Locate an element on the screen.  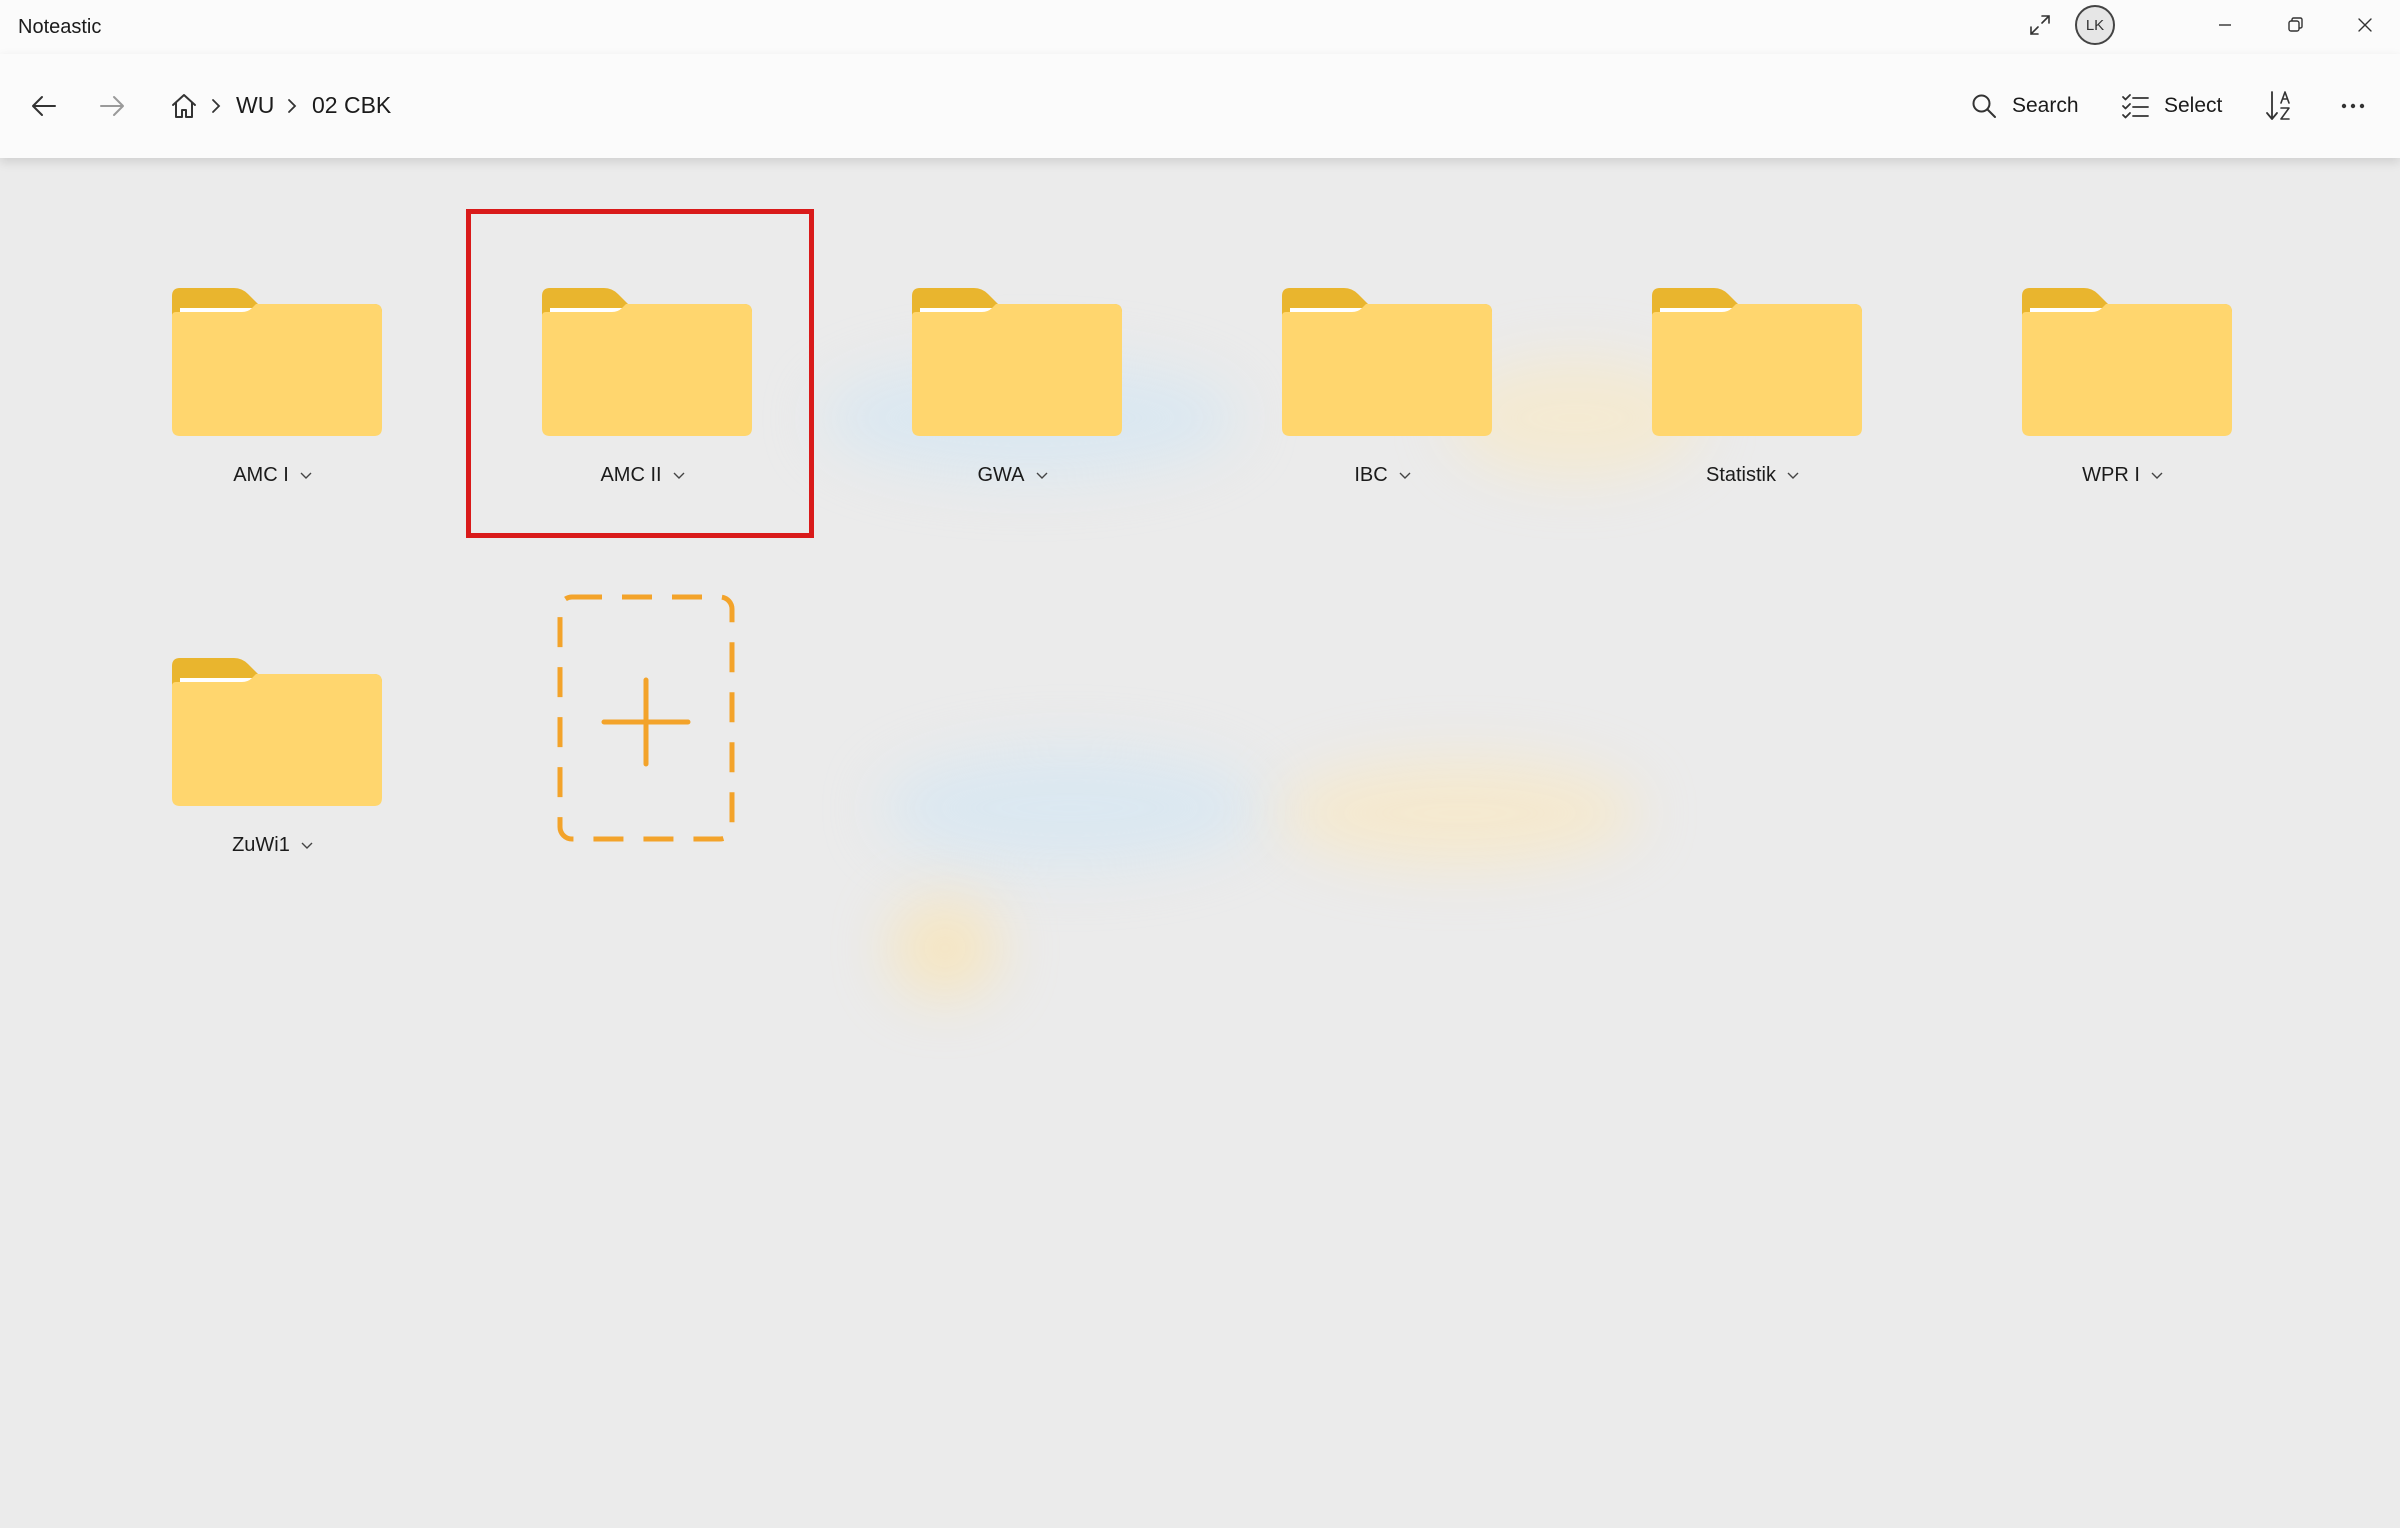
home-icon is located at coordinates (184, 106).